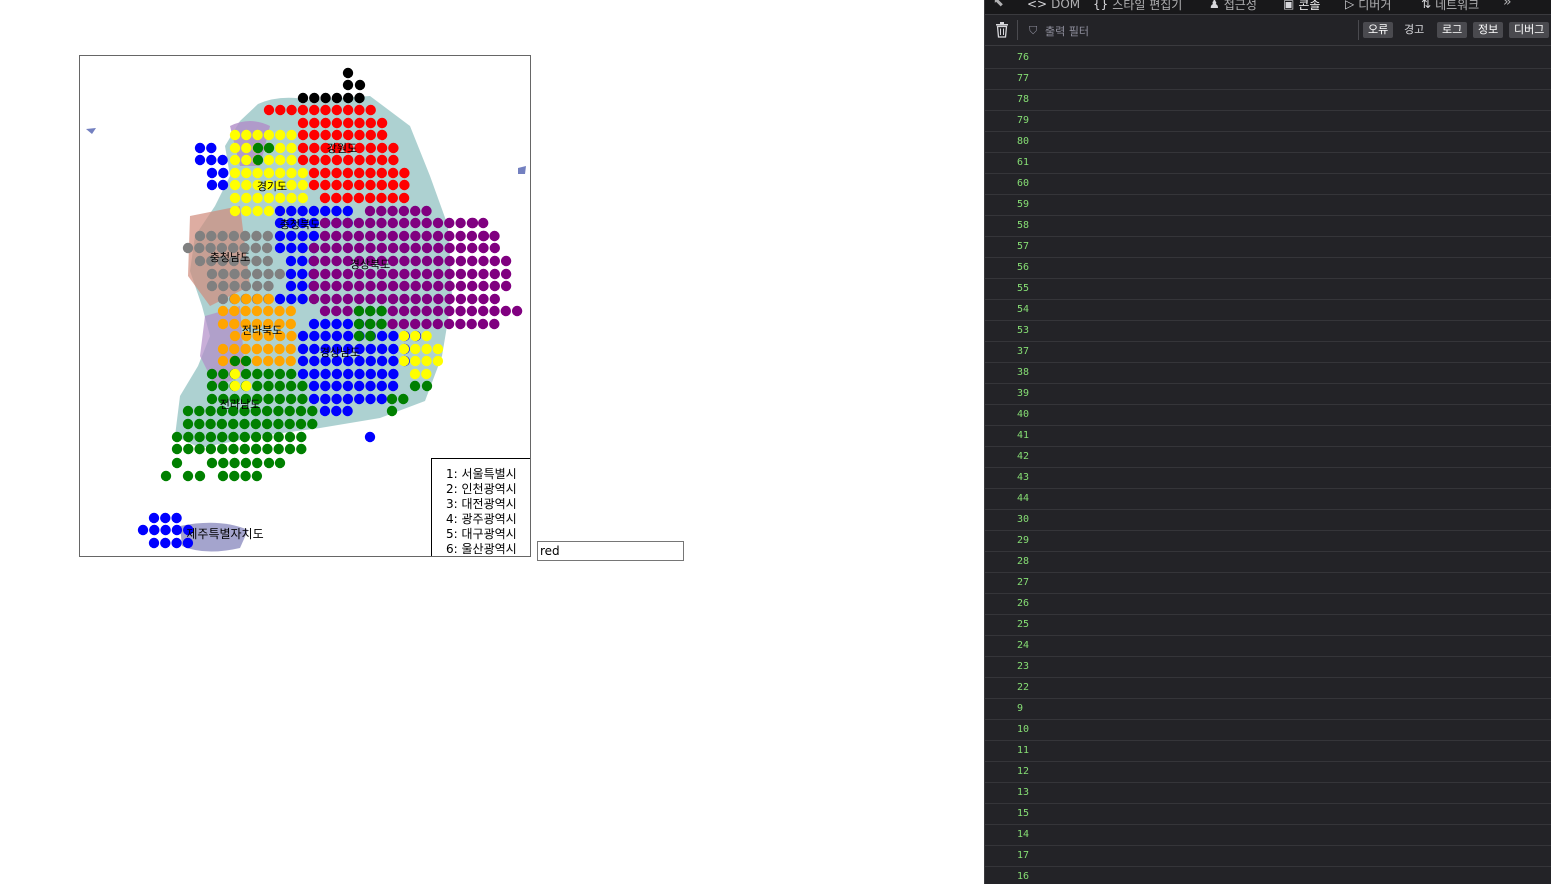 This screenshot has width=1551, height=884. I want to click on chevron-right-icon: », so click(1507, 5).